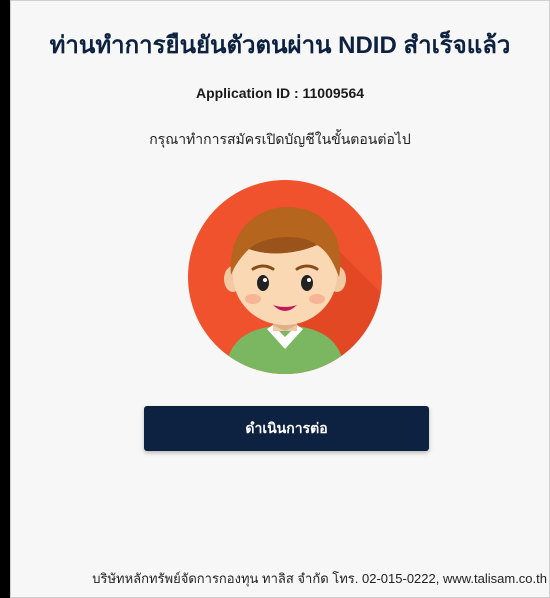 This screenshot has width=550, height=598. Describe the element at coordinates (280, 45) in the screenshot. I see `page-title: ท่านทำการยืนยันตัวตนผ่าน NDID สำเร็จแล้ว` at that location.